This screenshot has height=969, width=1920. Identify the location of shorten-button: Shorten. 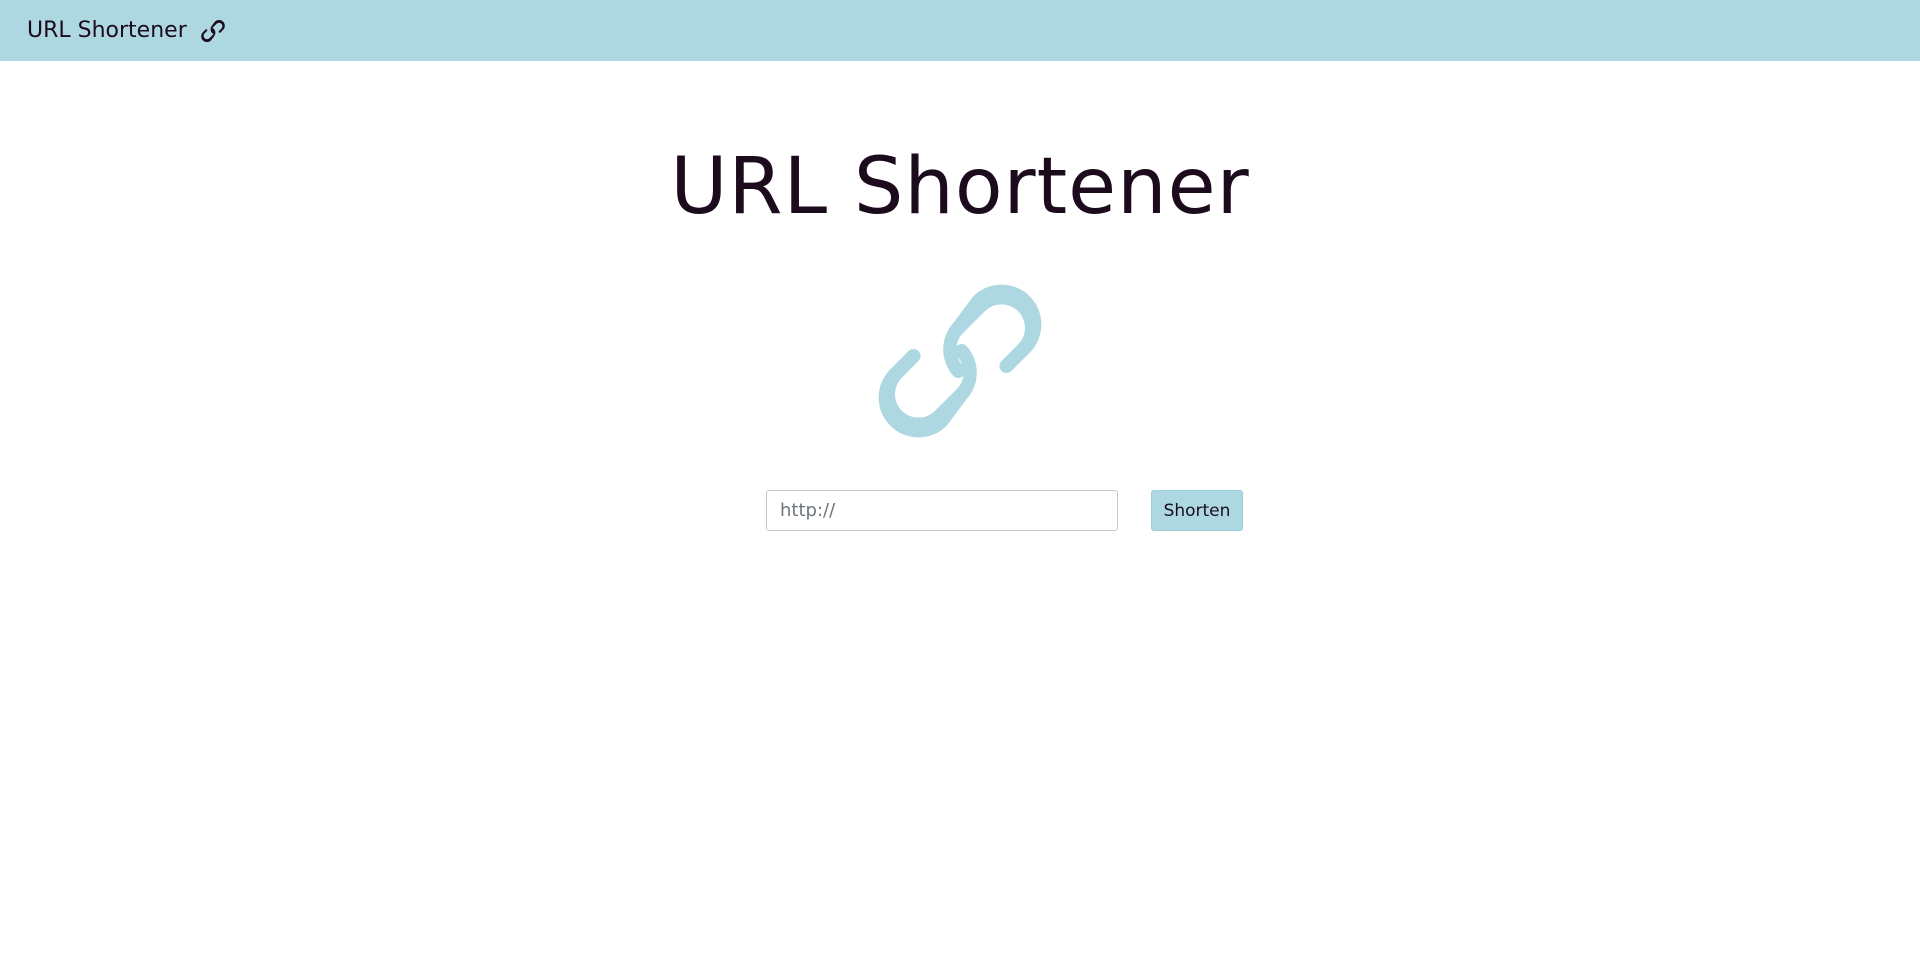
(1197, 510).